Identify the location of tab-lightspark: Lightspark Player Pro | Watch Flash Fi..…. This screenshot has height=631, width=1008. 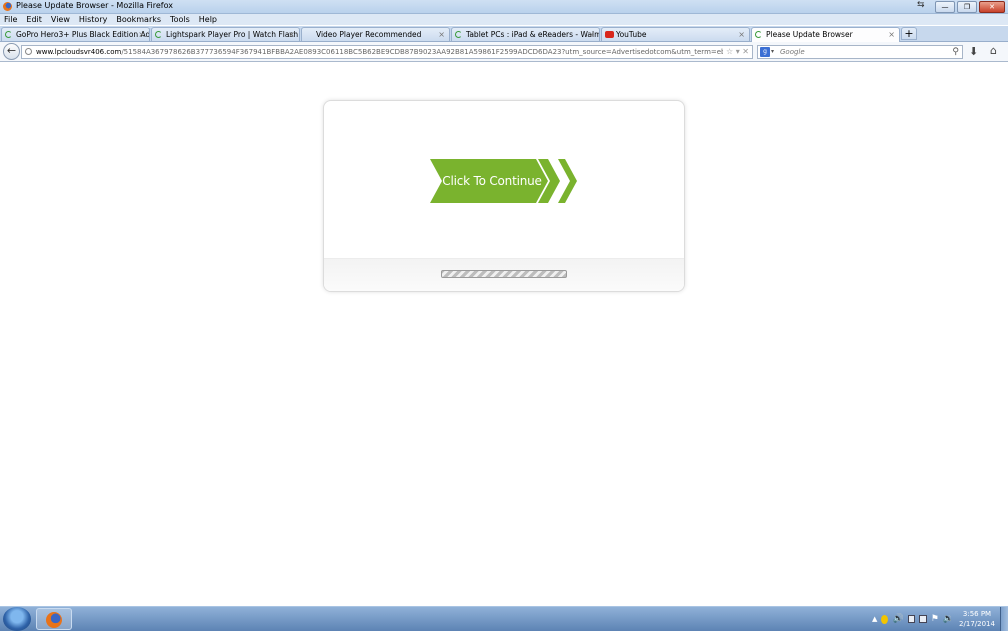
(225, 34).